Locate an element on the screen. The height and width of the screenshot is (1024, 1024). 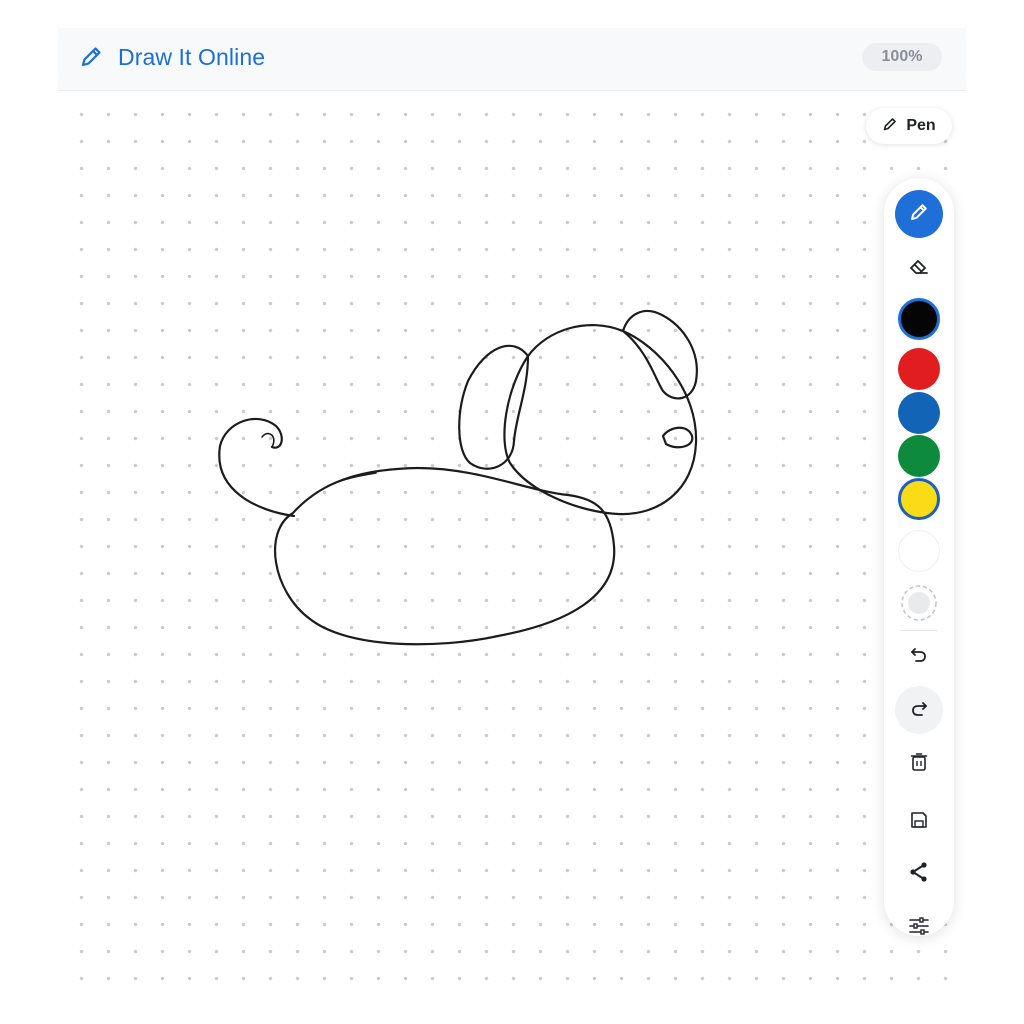
color-swatch-green is located at coordinates (919, 456).